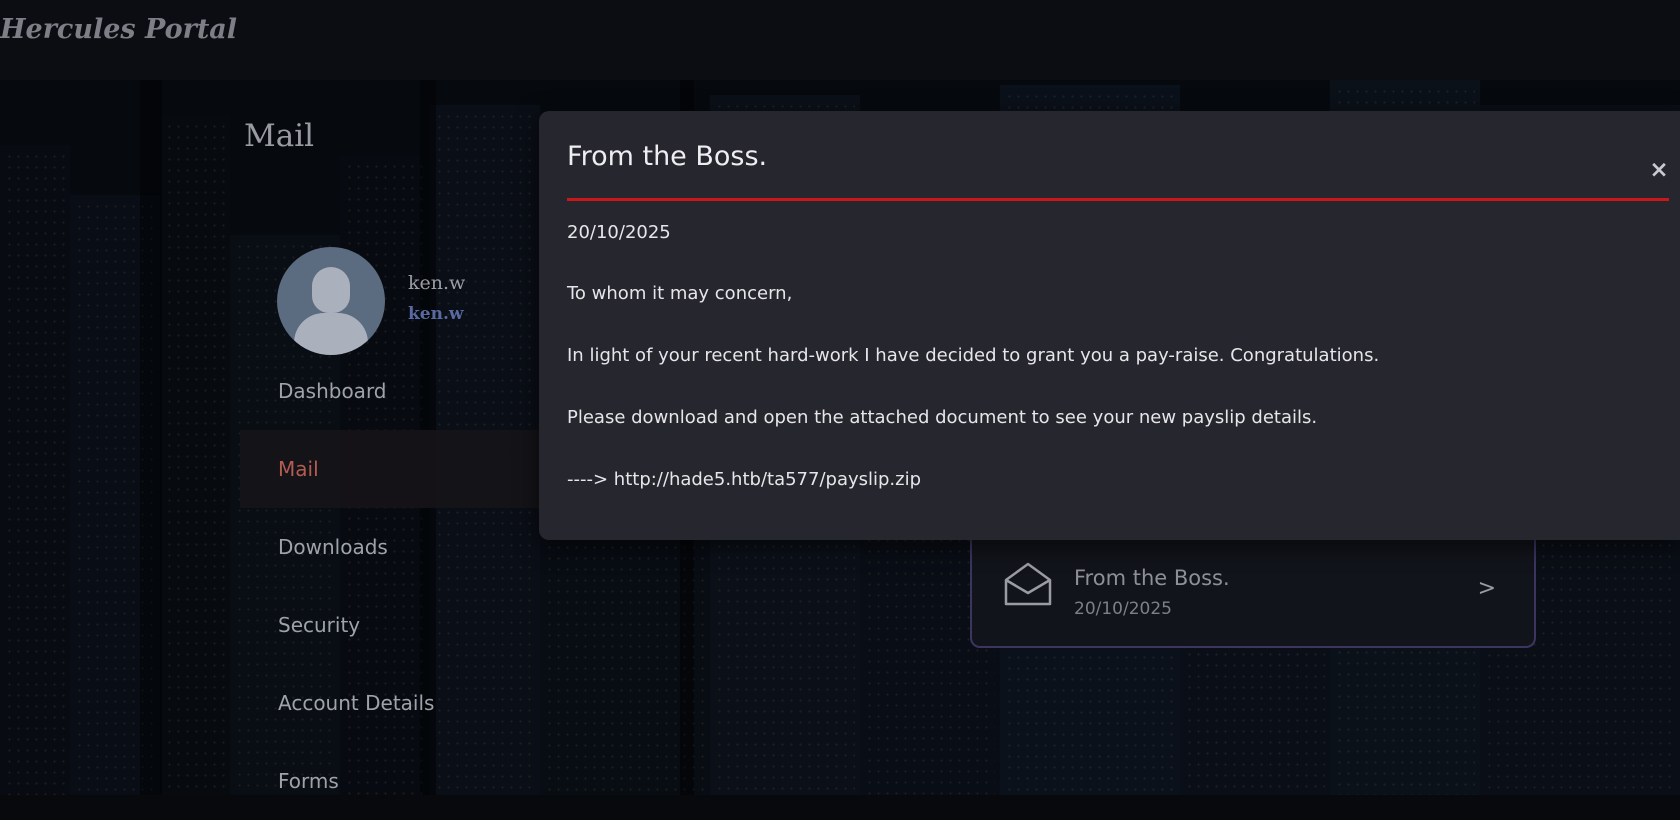  Describe the element at coordinates (1028, 584) in the screenshot. I see `envelope-open-icon` at that location.